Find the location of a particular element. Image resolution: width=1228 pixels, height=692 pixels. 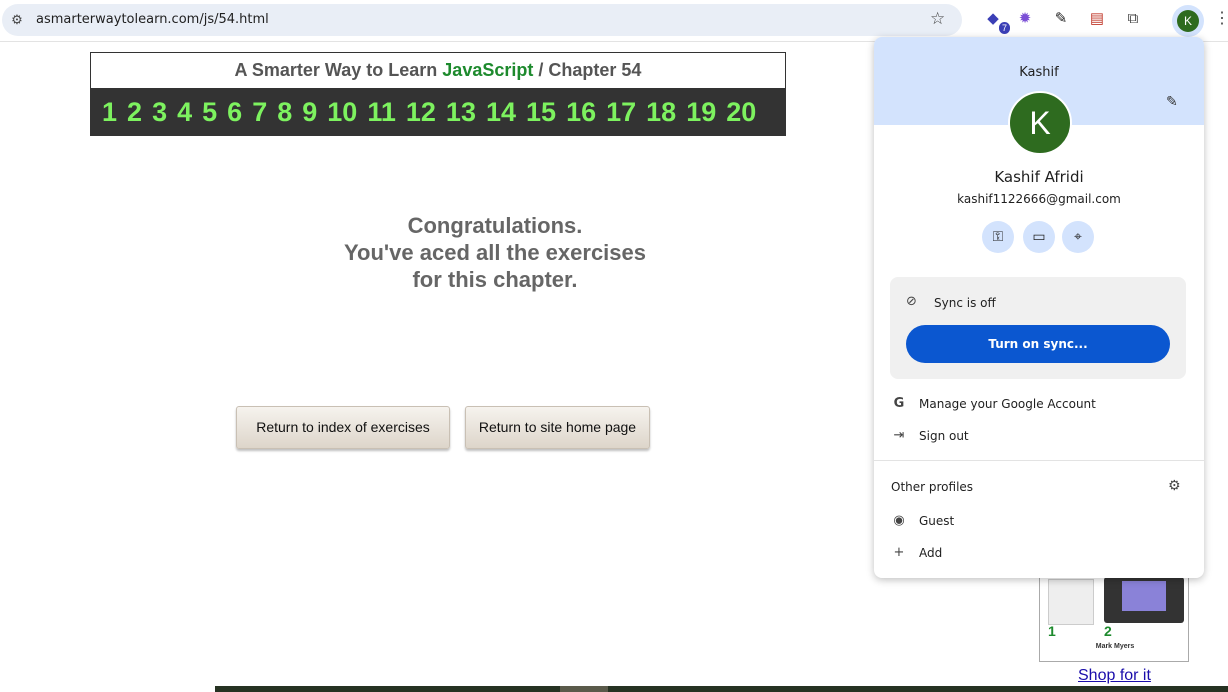

exercise-number-link: 6 is located at coordinates (234, 112).